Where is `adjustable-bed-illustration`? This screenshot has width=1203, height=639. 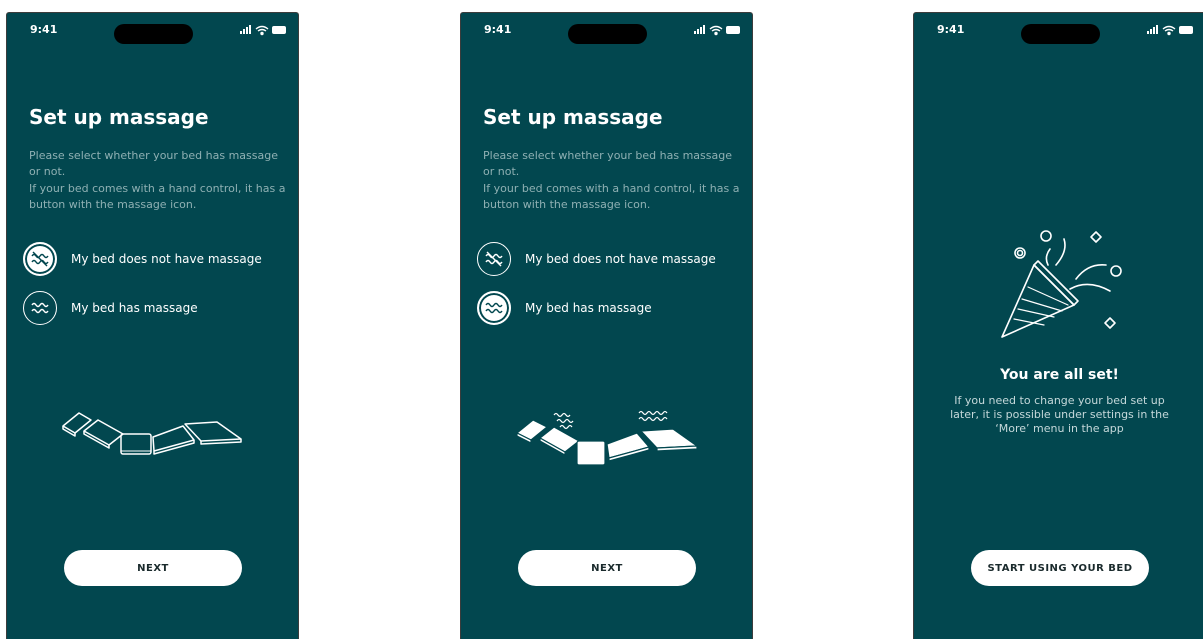
adjustable-bed-illustration is located at coordinates (152, 433).